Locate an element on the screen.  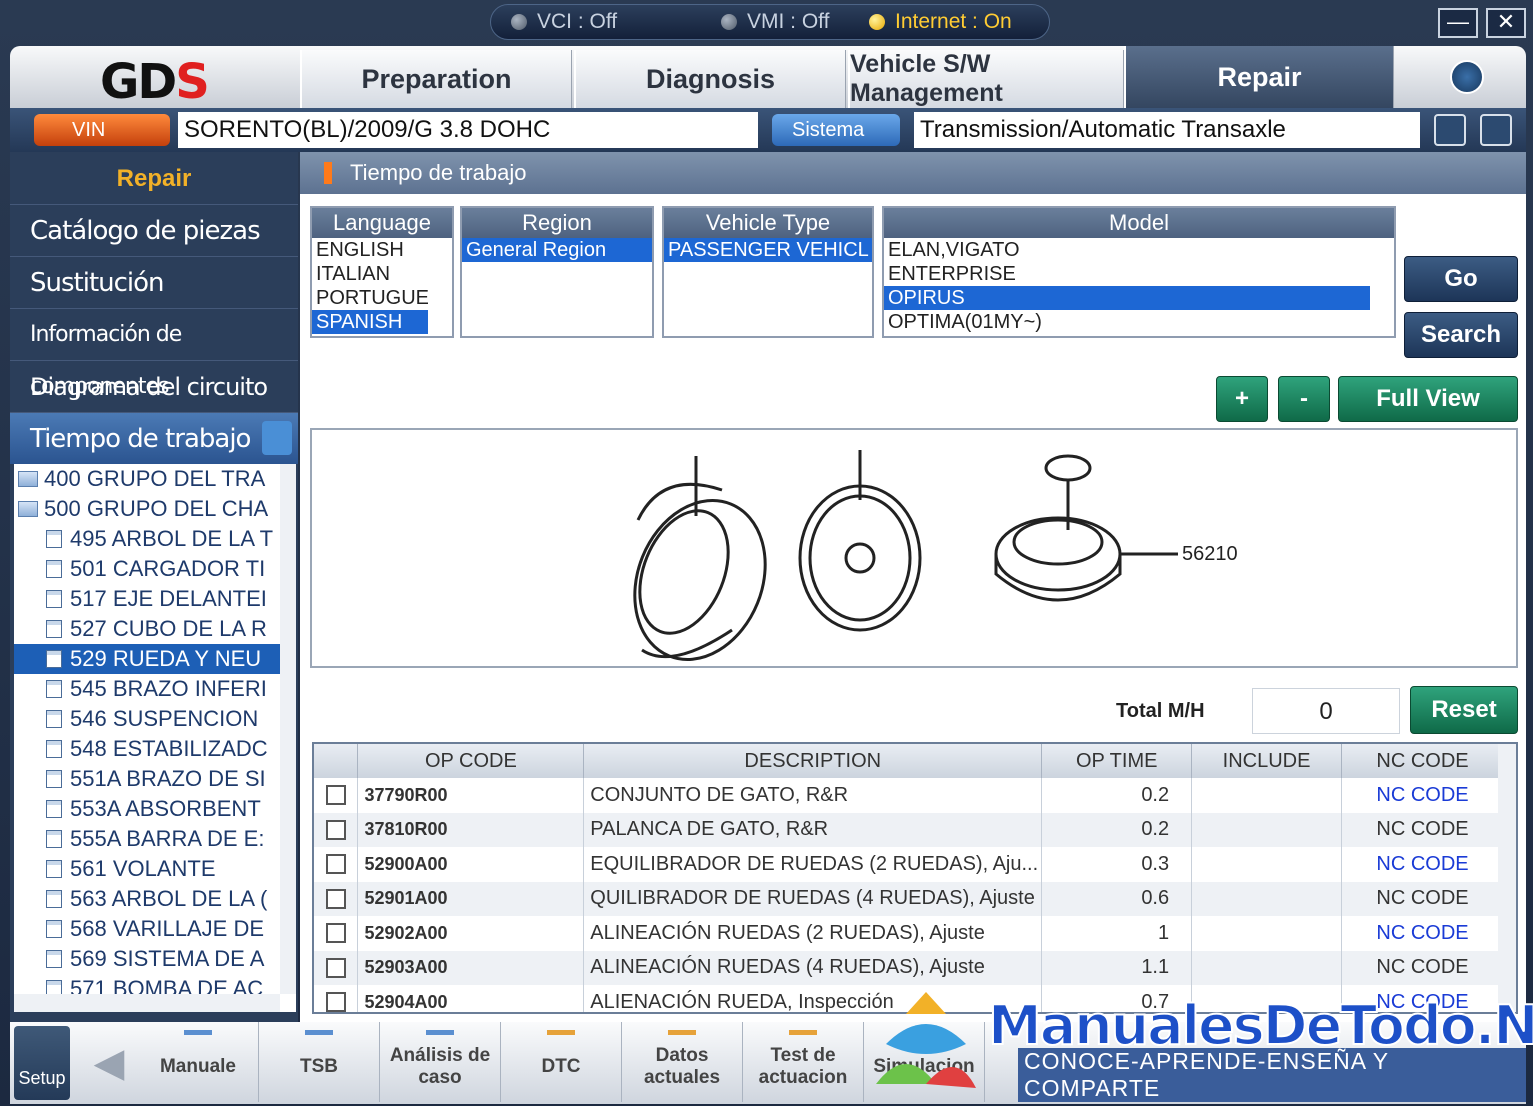
close-button: ✕ is located at coordinates (1506, 23).